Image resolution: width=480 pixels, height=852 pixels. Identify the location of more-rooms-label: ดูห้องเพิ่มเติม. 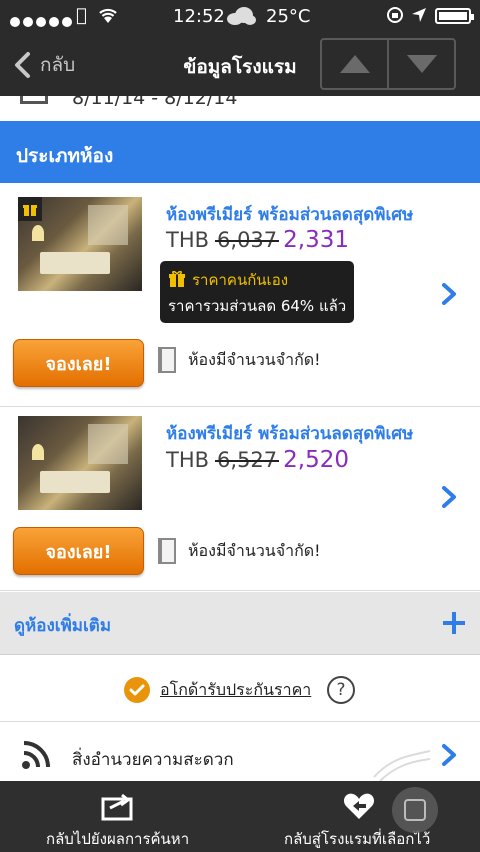
(63, 626).